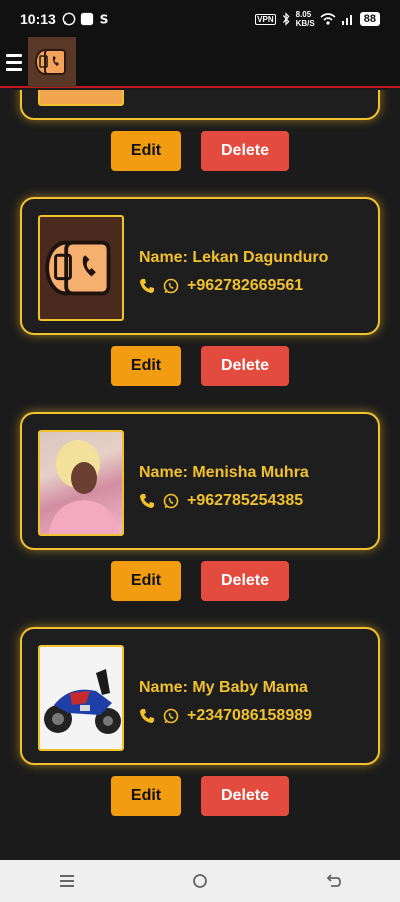 The image size is (400, 902). I want to click on whatsapp-notification-icon, so click(69, 19).